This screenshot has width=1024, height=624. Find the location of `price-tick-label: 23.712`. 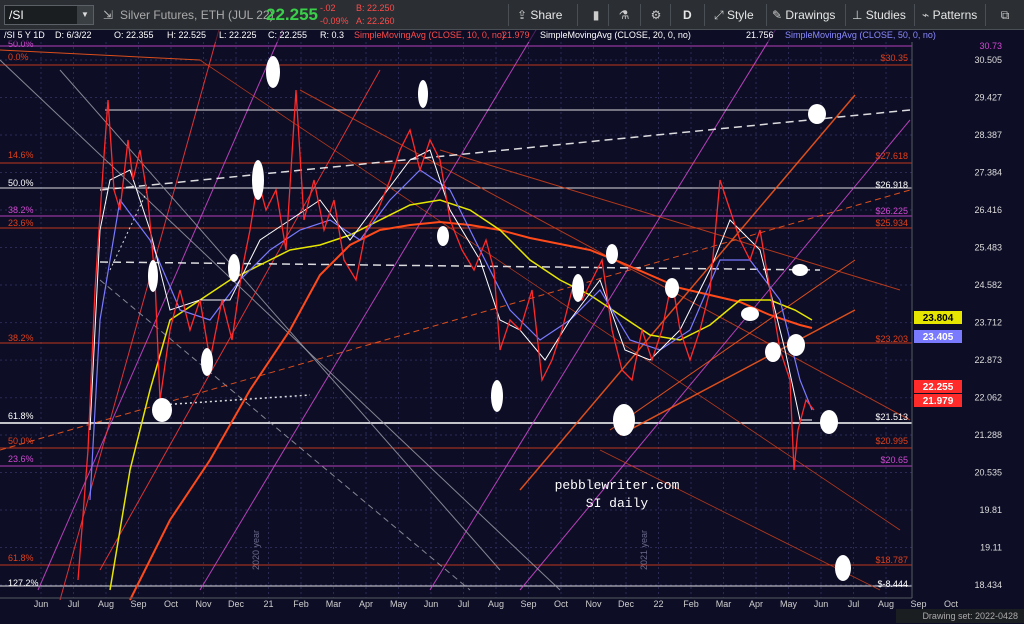

price-tick-label: 23.712 is located at coordinates (988, 323).